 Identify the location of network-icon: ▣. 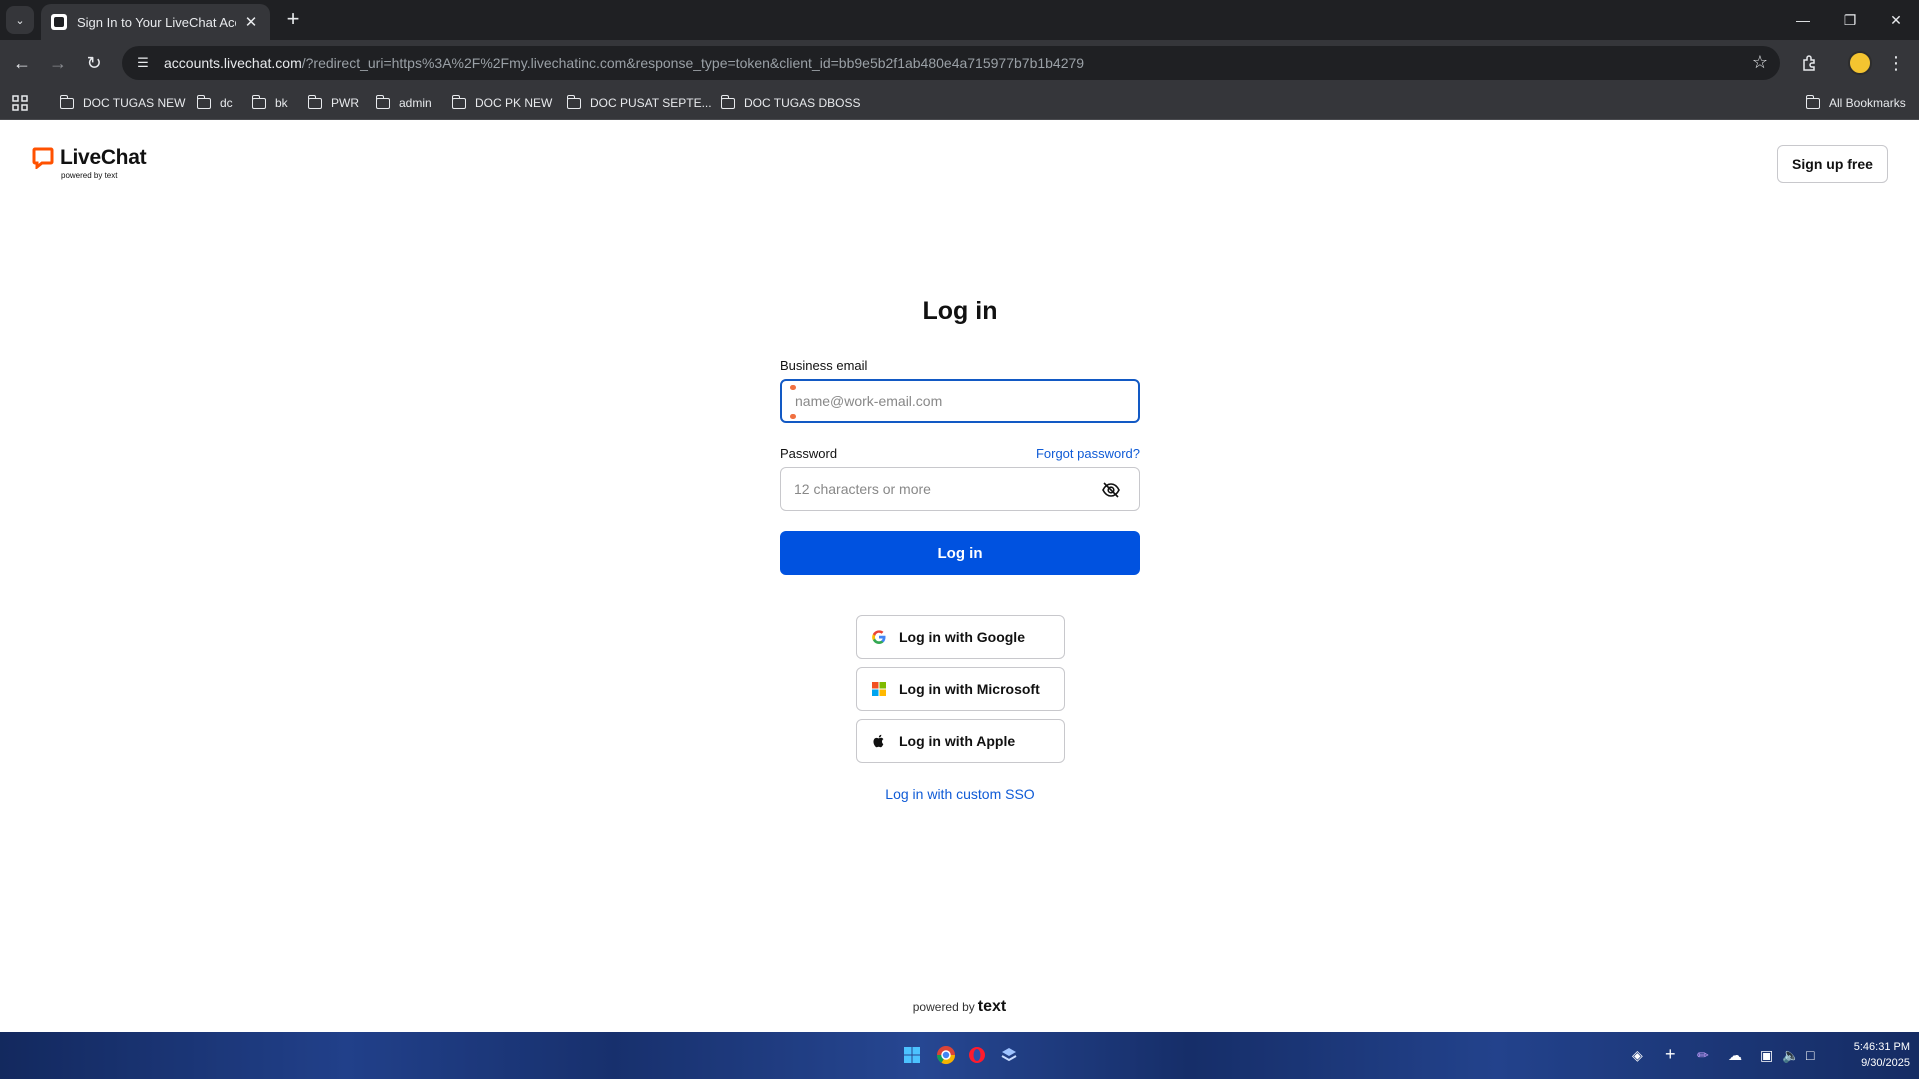
(1766, 1055).